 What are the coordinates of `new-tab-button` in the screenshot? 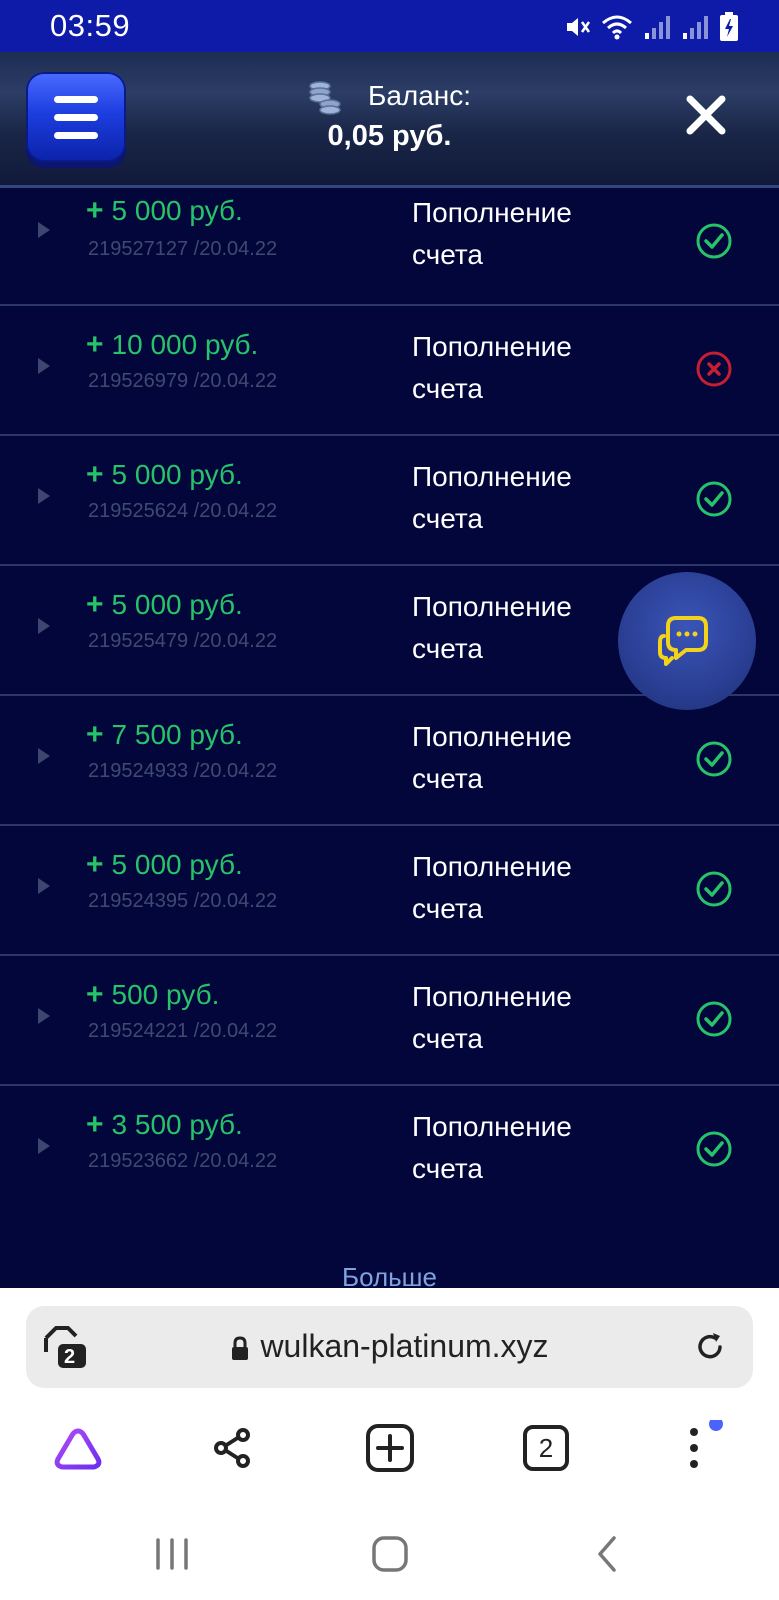 It's located at (390, 1448).